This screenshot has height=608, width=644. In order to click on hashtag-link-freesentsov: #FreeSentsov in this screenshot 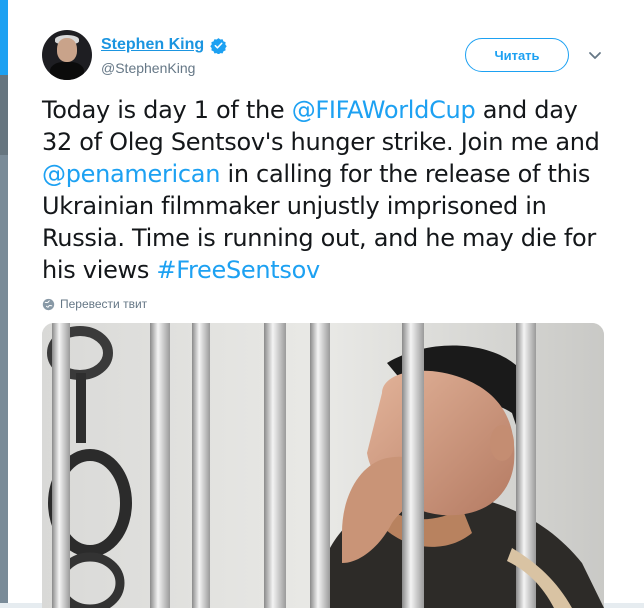, I will do `click(238, 270)`.